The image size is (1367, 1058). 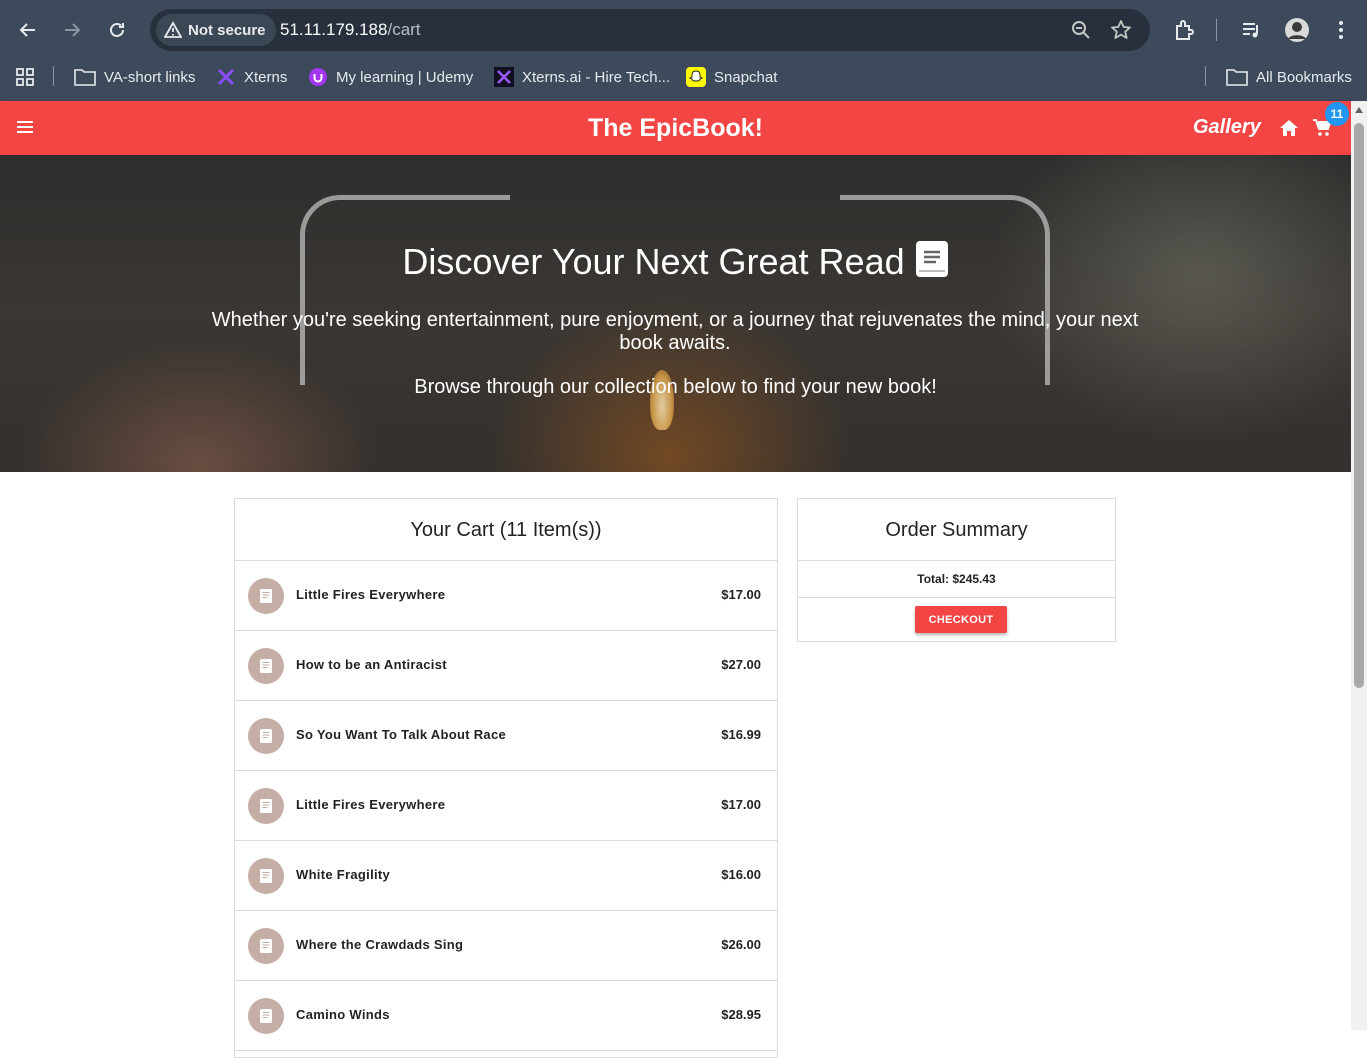 What do you see at coordinates (741, 664) in the screenshot?
I see `item-price: $27.00` at bounding box center [741, 664].